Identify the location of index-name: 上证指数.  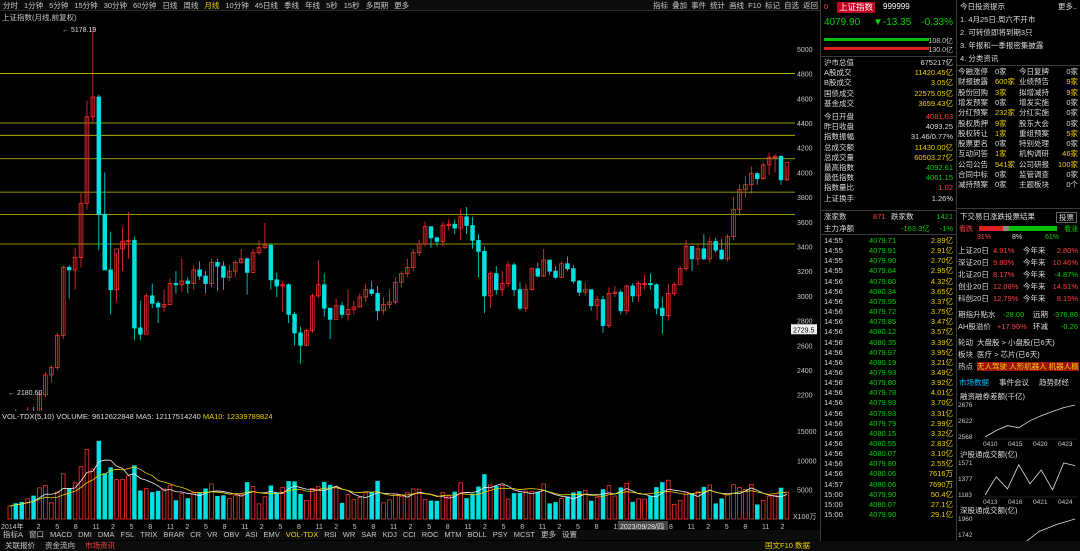
(856, 7).